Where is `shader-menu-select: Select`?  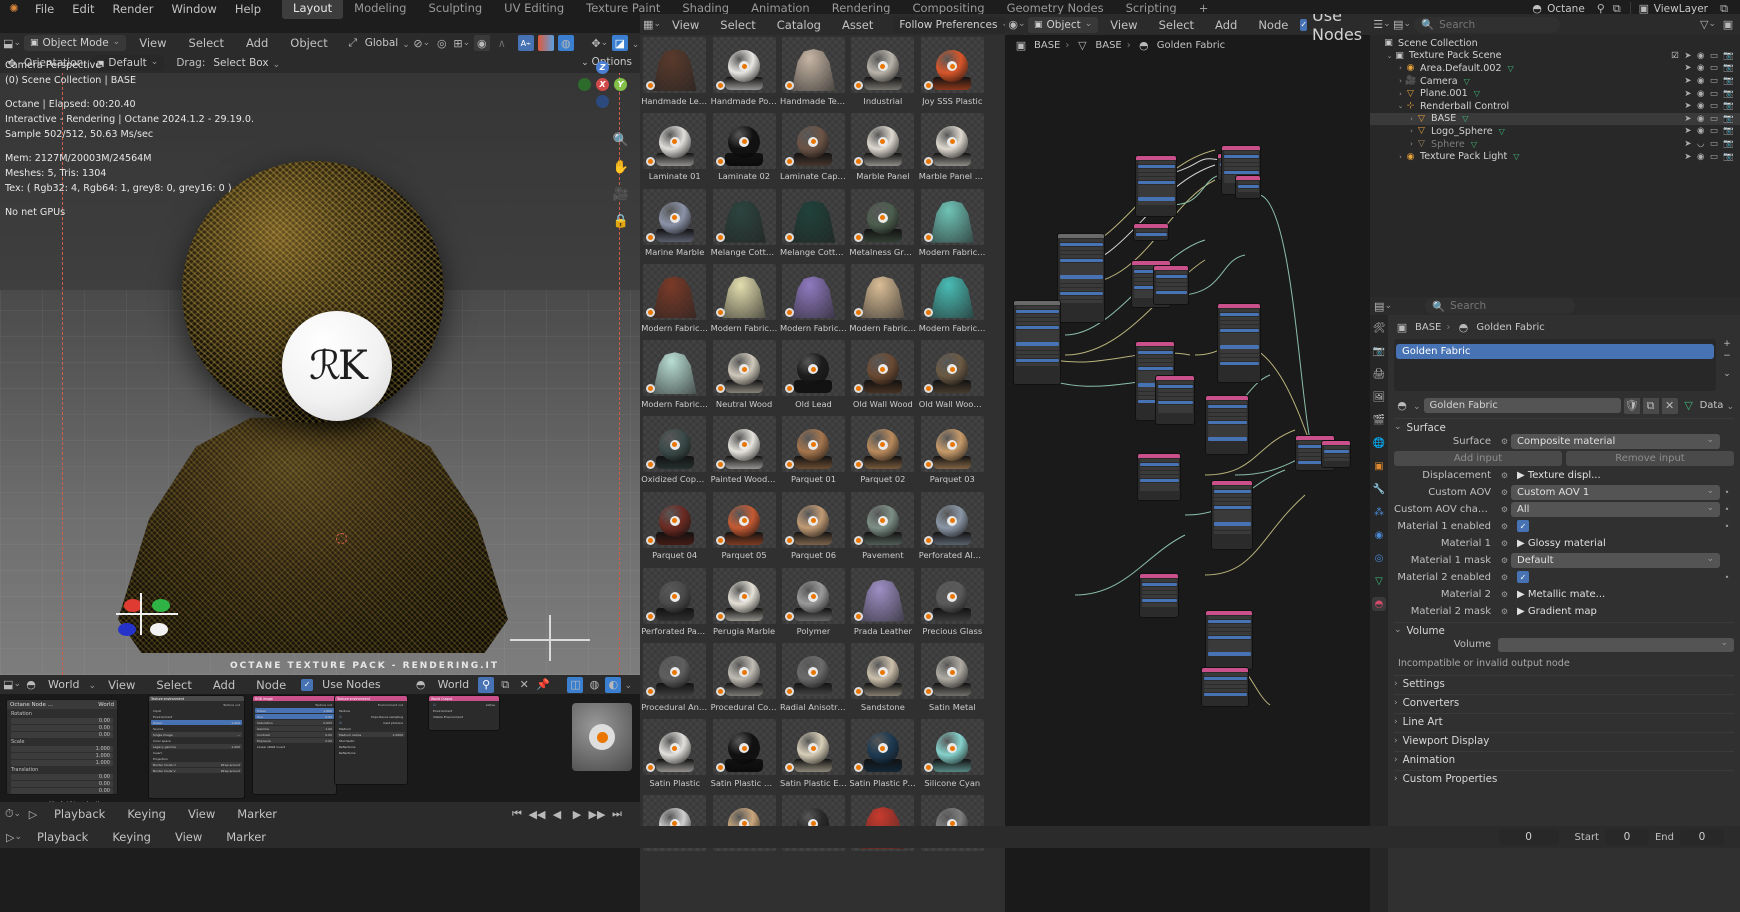
shader-menu-select: Select is located at coordinates (173, 685).